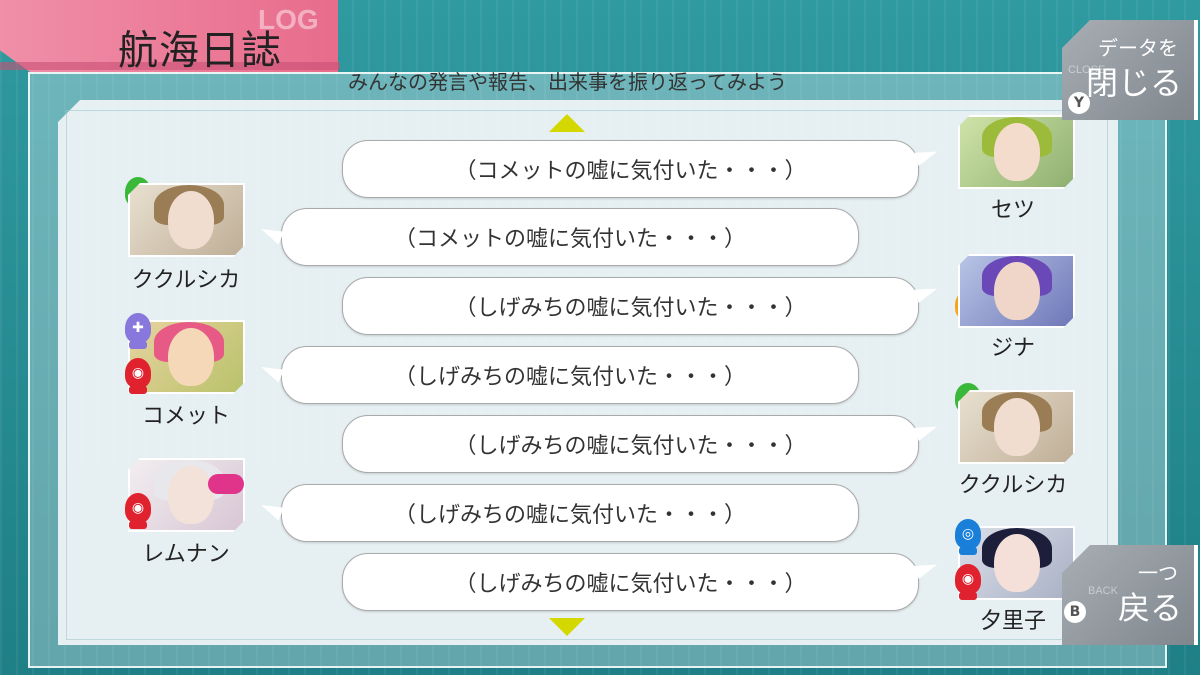  Describe the element at coordinates (185, 416) in the screenshot. I see `speaker-name: コメット` at that location.